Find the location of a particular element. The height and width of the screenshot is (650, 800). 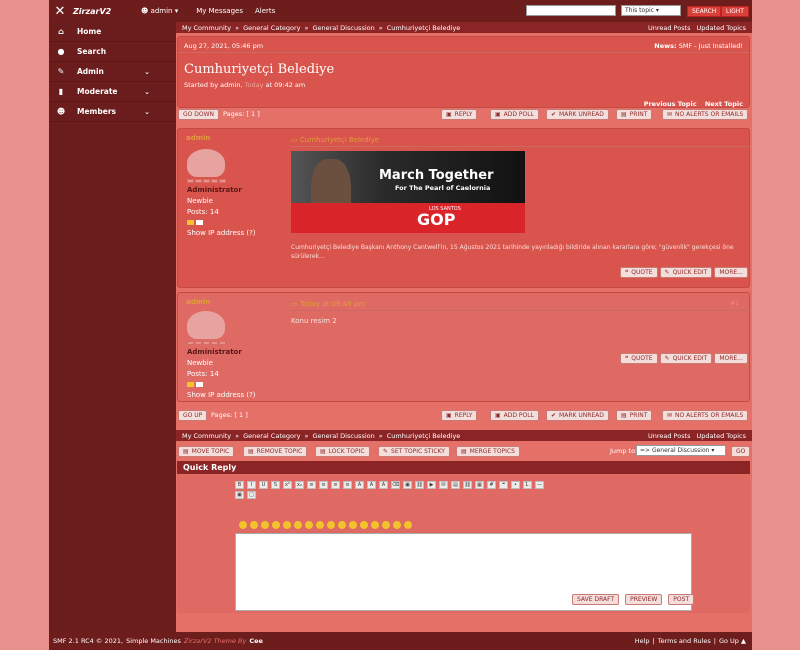

bold-icon: B is located at coordinates (239, 485).